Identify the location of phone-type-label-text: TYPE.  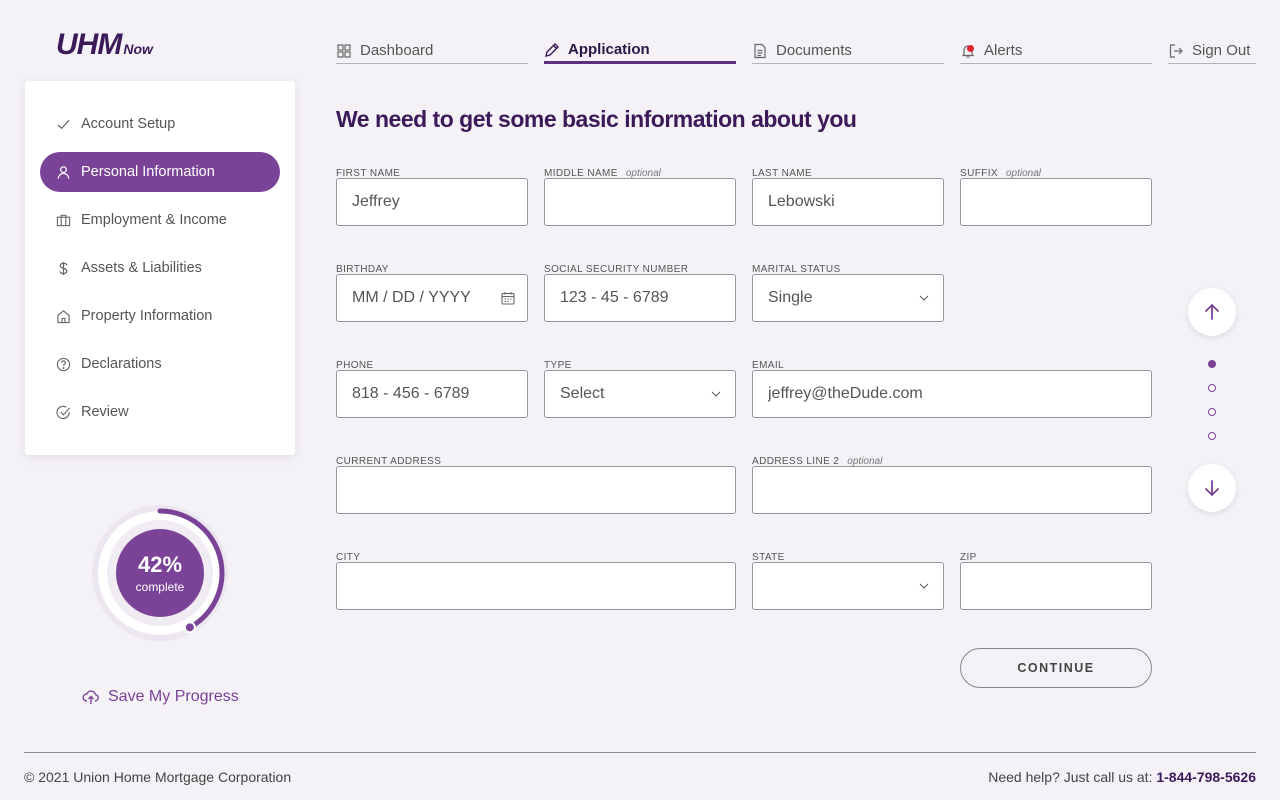
(558, 365).